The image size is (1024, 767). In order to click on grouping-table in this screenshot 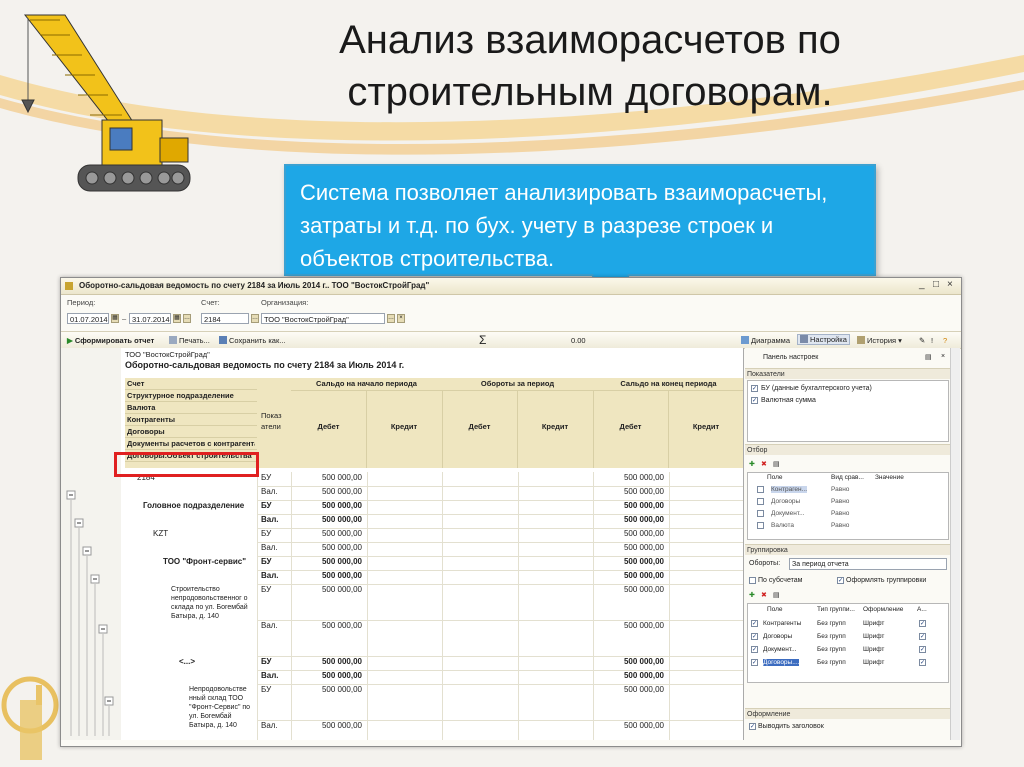, I will do `click(848, 643)`.